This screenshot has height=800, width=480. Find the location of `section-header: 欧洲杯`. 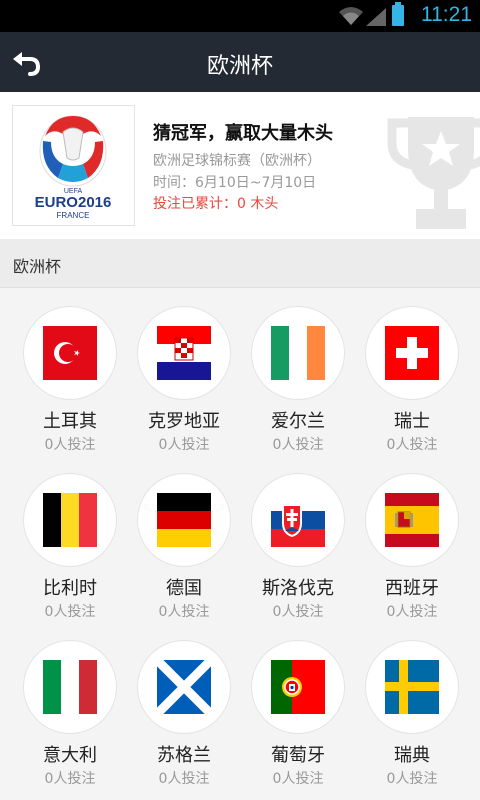

section-header: 欧洲杯 is located at coordinates (240, 263).